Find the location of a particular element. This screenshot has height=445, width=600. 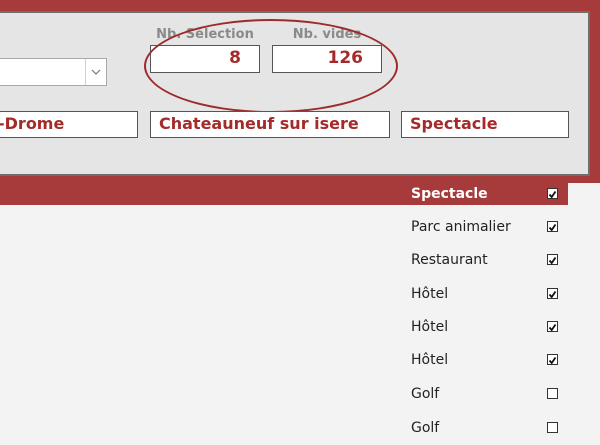

activity-filter-field: Spectacle is located at coordinates (485, 124).